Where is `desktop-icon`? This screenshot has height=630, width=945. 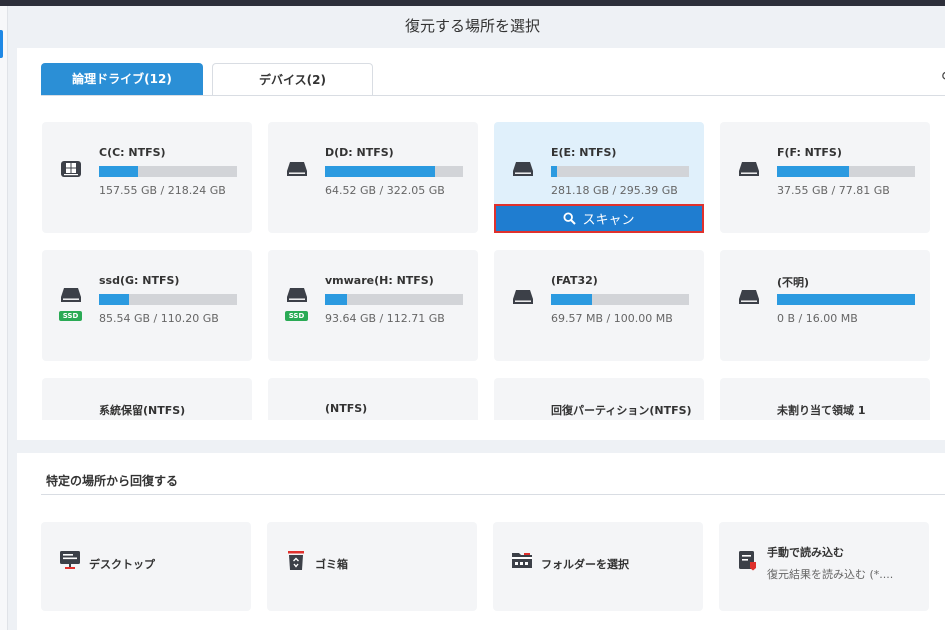 desktop-icon is located at coordinates (70, 560).